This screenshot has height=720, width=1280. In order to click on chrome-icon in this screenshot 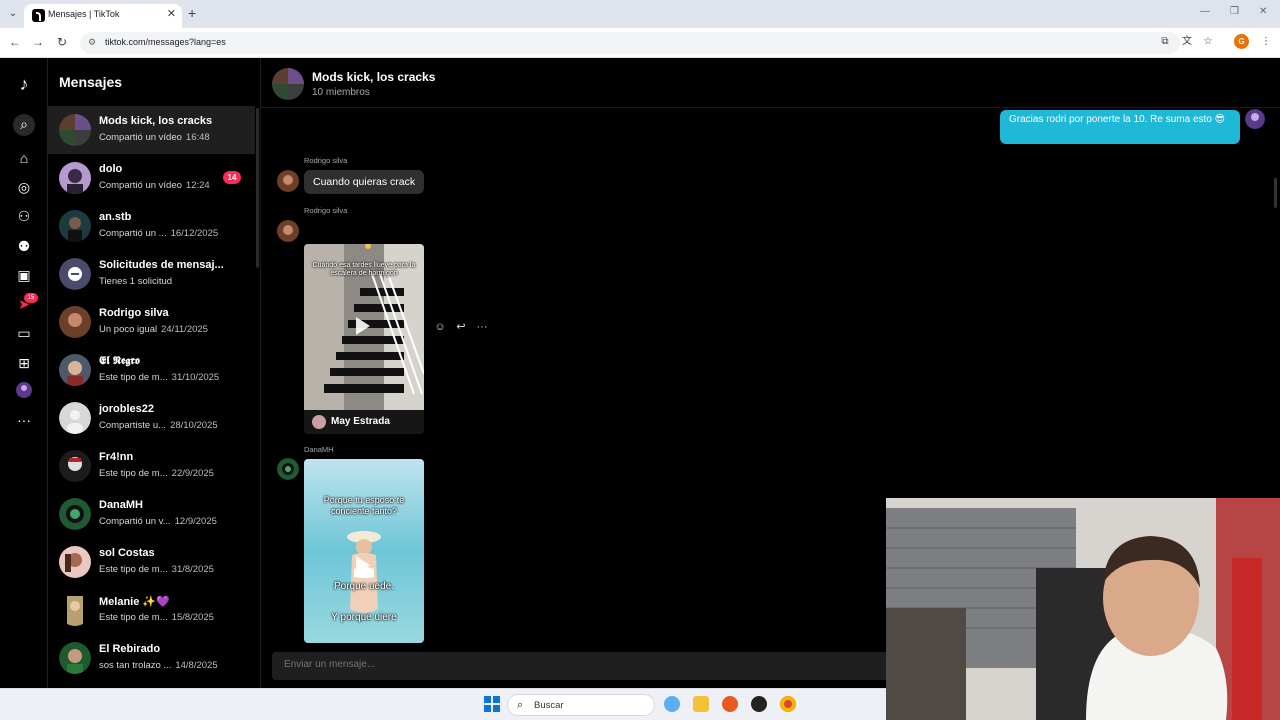, I will do `click(788, 704)`.